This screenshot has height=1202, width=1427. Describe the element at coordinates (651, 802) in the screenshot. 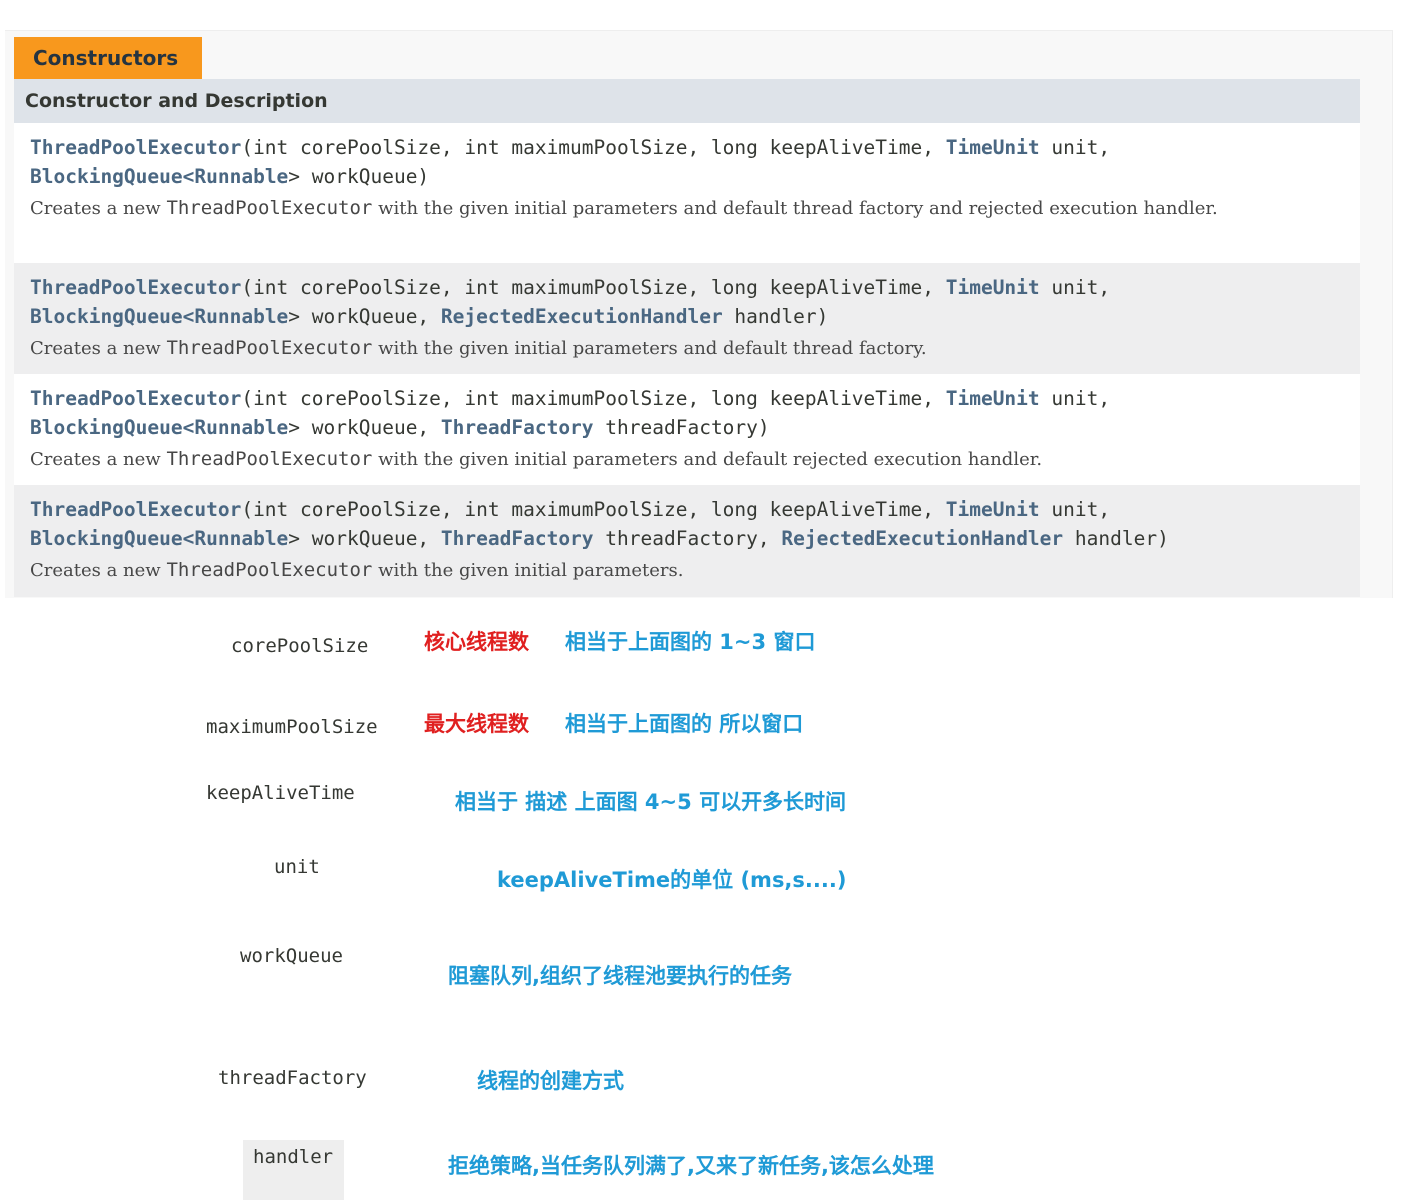

I see `note-keepalivetime-blue: 相当于 描述 上面图 4~5 可以开多长时间` at that location.